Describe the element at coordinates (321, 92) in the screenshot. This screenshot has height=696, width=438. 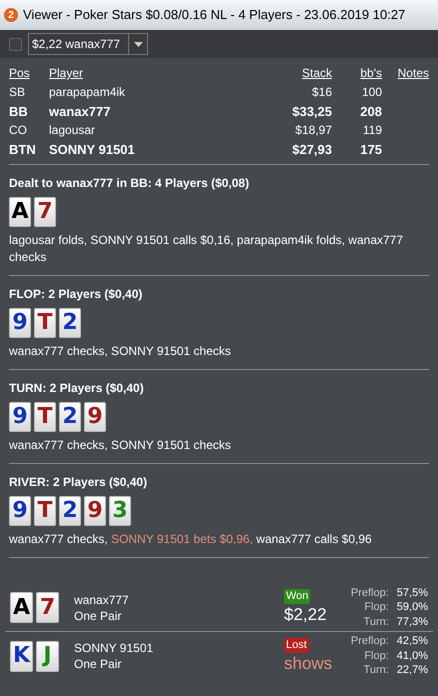
I see `table-cell-text: $16` at that location.